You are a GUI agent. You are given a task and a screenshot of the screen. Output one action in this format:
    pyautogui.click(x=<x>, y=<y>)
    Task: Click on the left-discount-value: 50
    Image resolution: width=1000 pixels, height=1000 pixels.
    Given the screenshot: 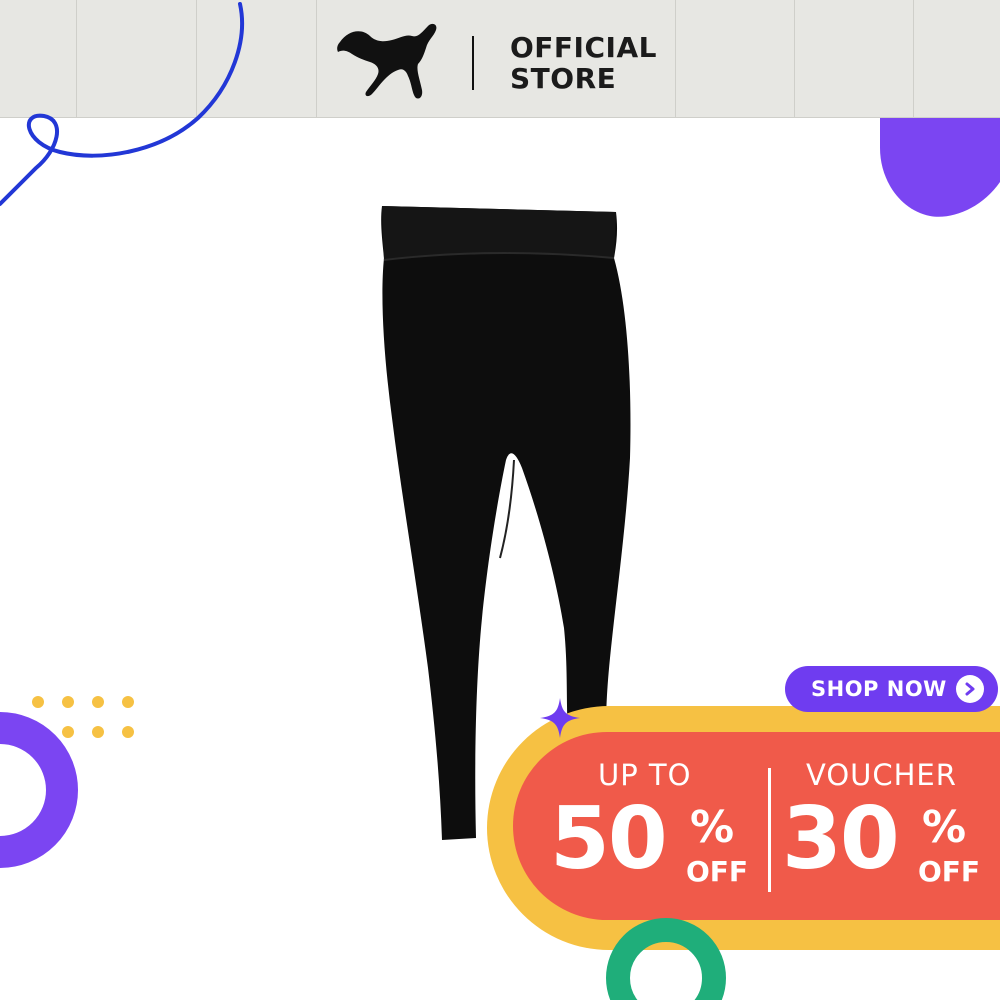 What is the action you would take?
    pyautogui.click(x=609, y=839)
    